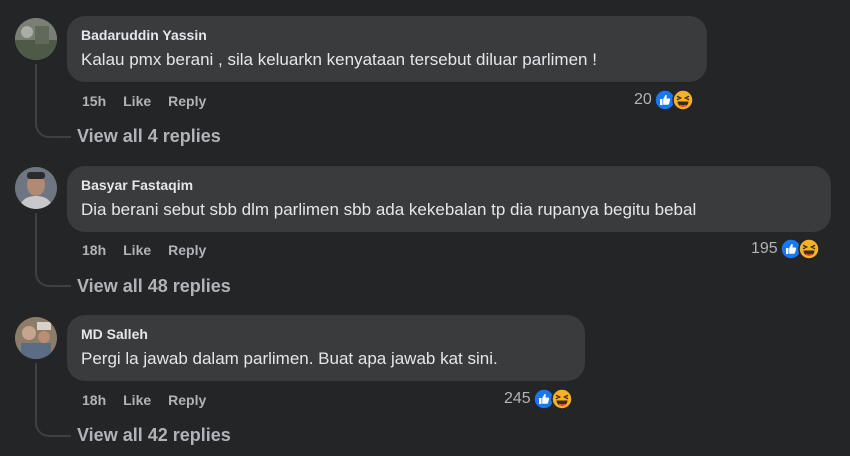 The image size is (850, 456). What do you see at coordinates (785, 249) in the screenshot?
I see `reaction-summary: 195` at bounding box center [785, 249].